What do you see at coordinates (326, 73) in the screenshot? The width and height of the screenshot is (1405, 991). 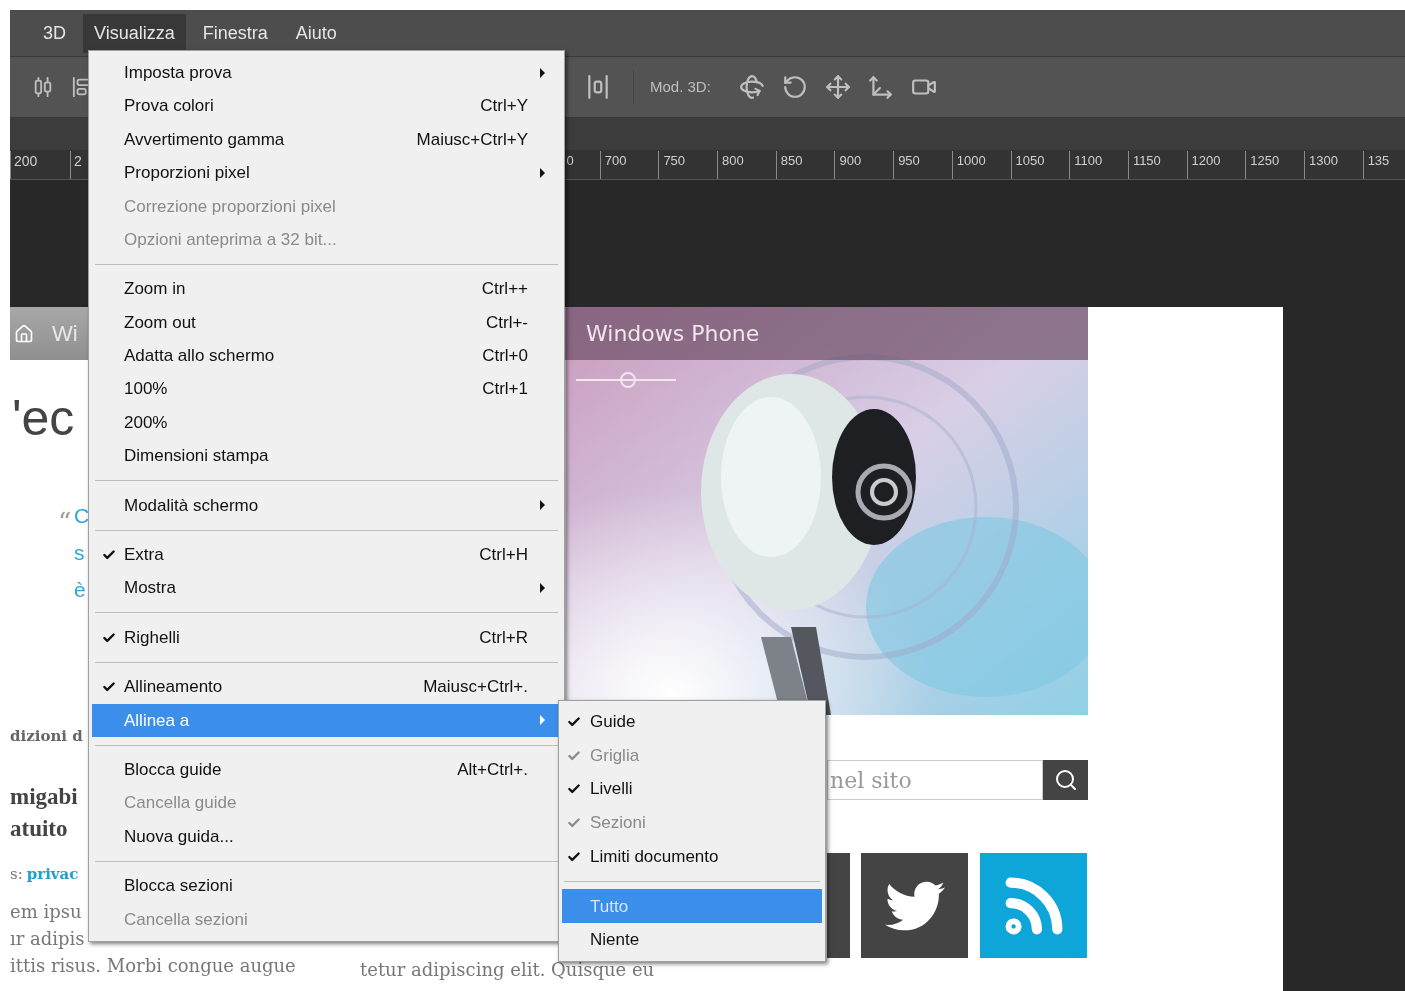 I see `menu-item: Imposta prova` at bounding box center [326, 73].